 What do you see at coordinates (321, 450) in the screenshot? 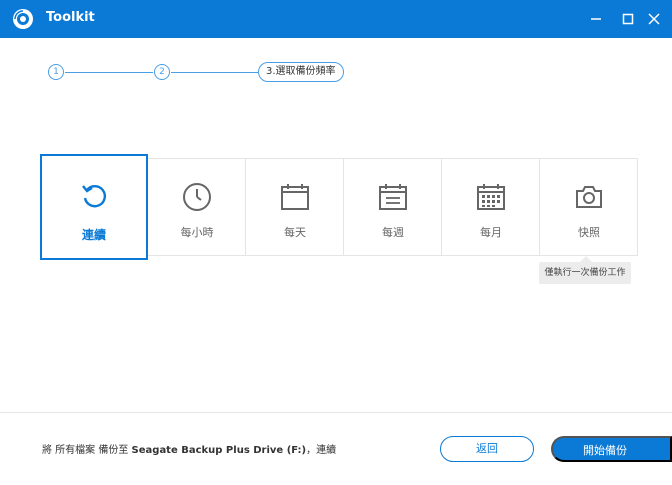
I see `summary-suffix: ，連續` at bounding box center [321, 450].